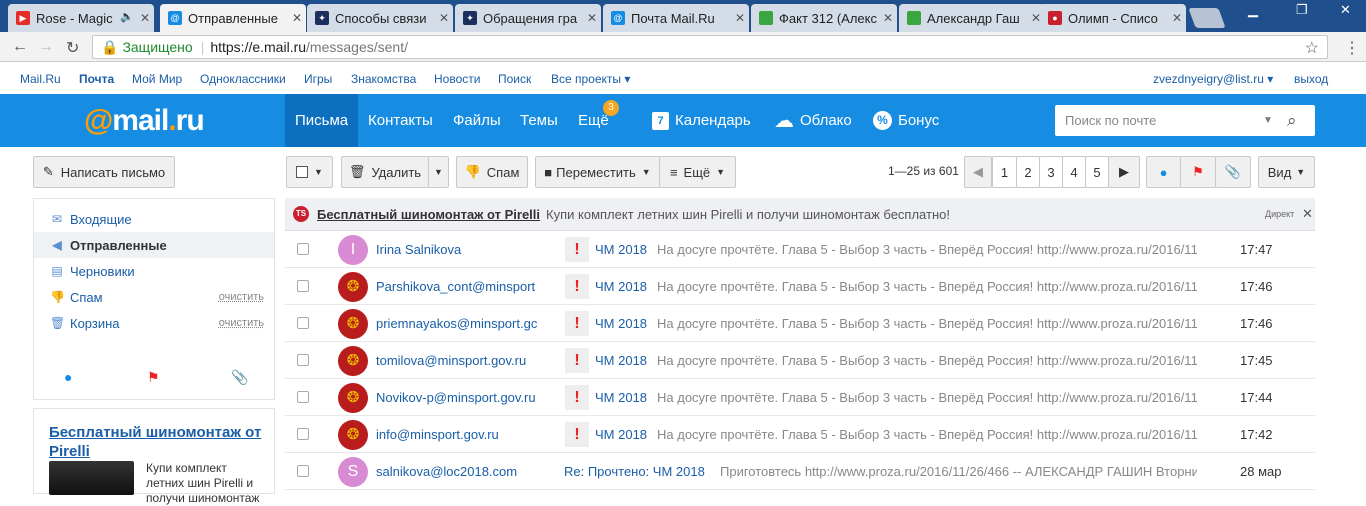 This screenshot has height=506, width=1366. I want to click on filter-attachments-button: 📎, so click(1233, 172).